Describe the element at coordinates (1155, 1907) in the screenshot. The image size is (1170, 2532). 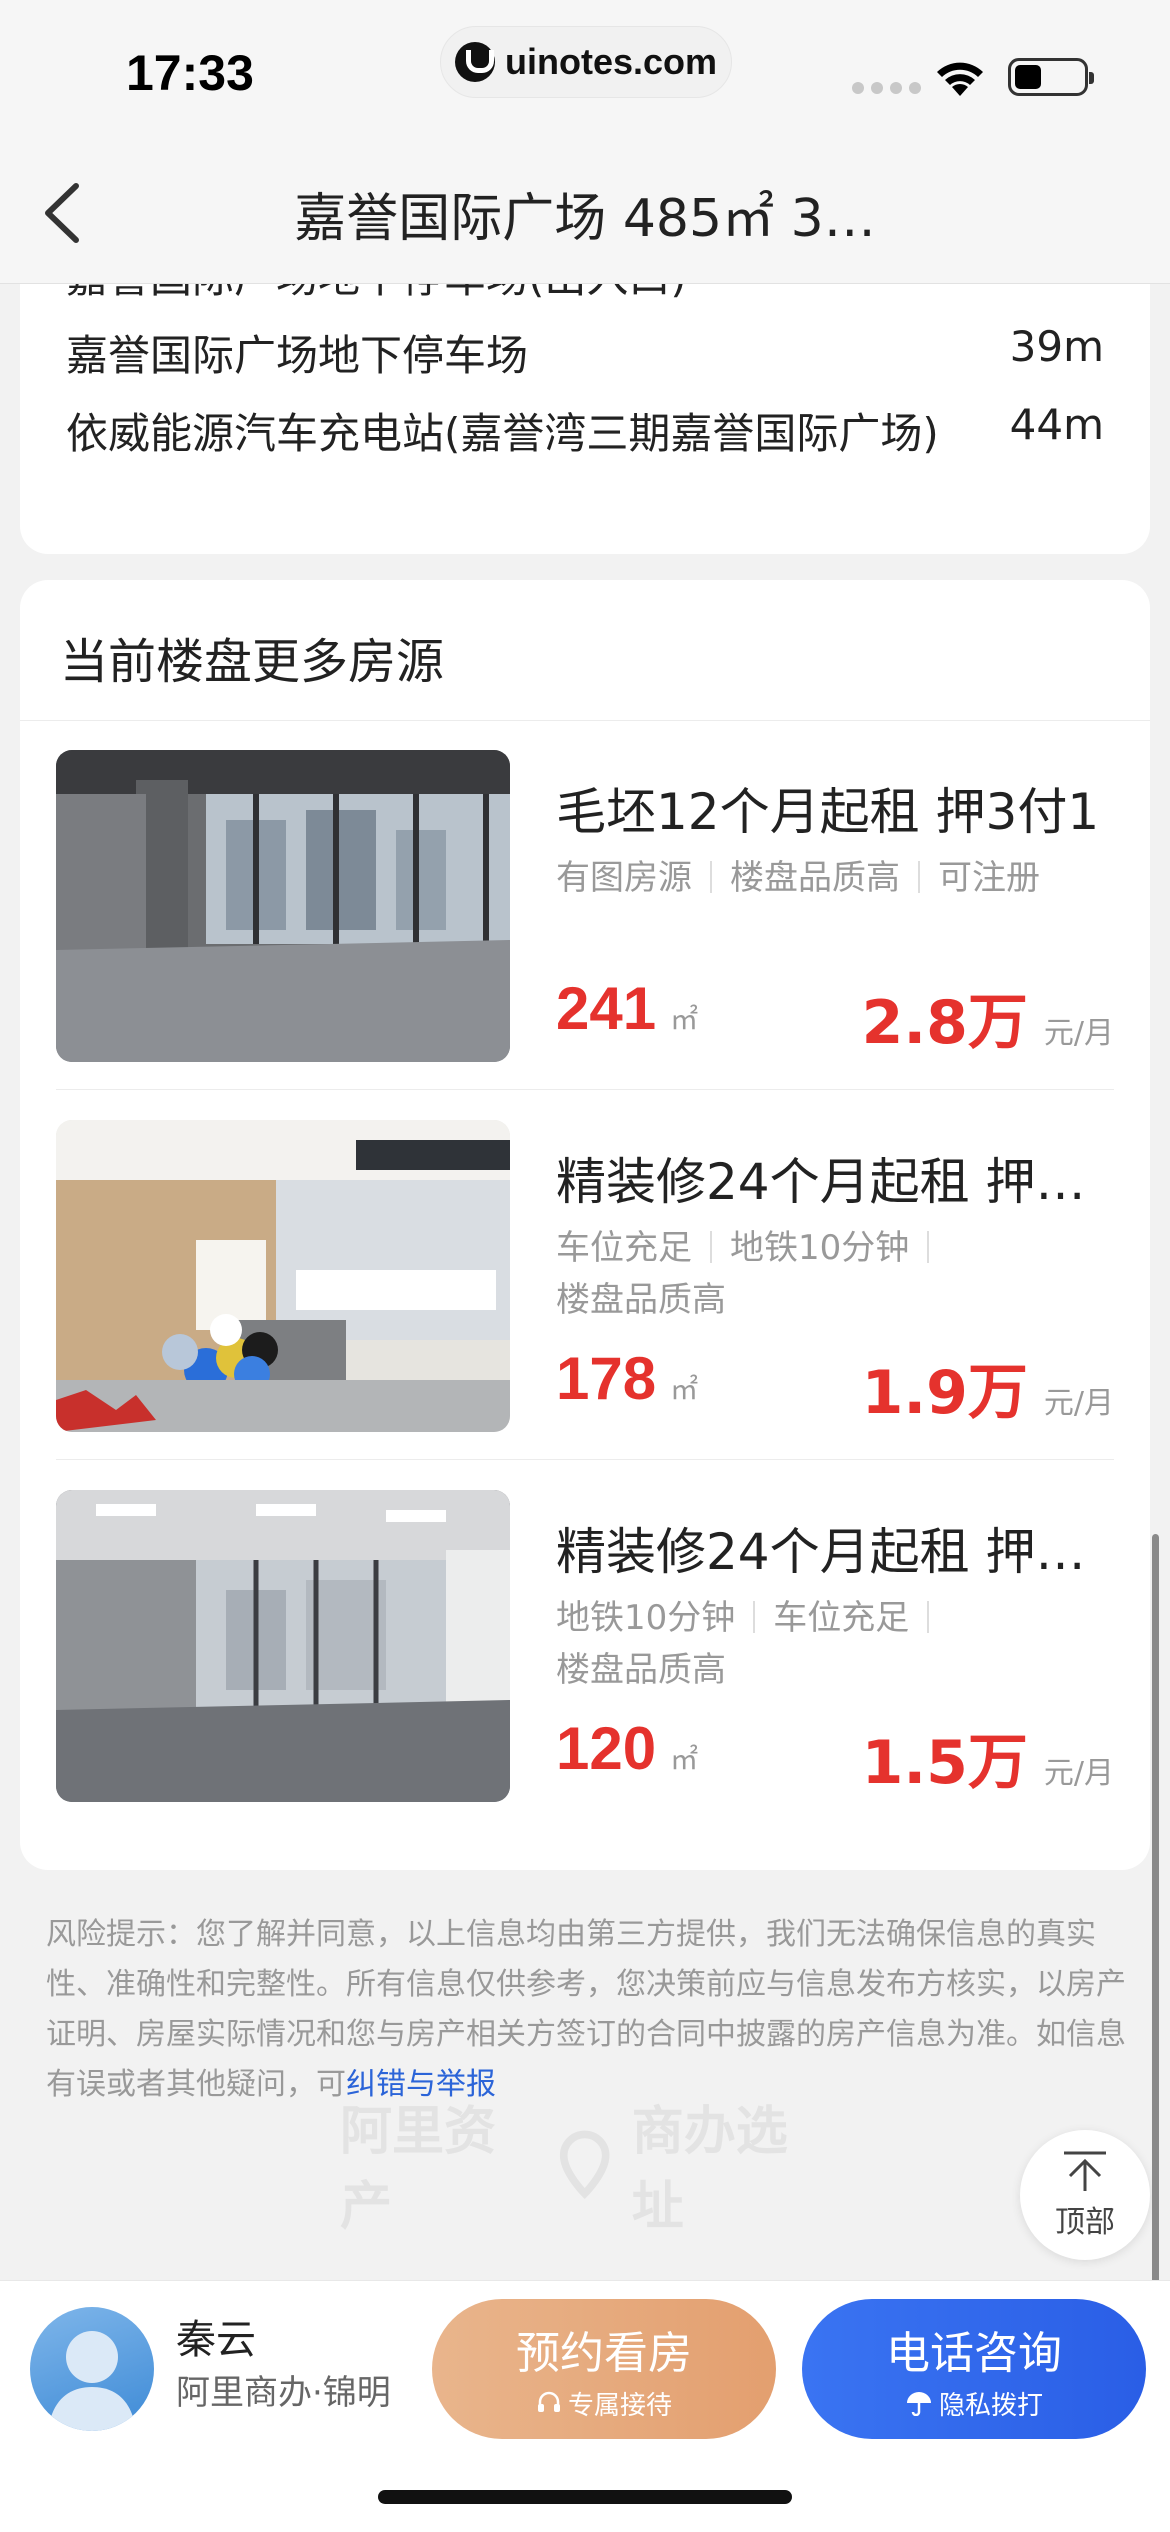
I see `scrollbar` at that location.